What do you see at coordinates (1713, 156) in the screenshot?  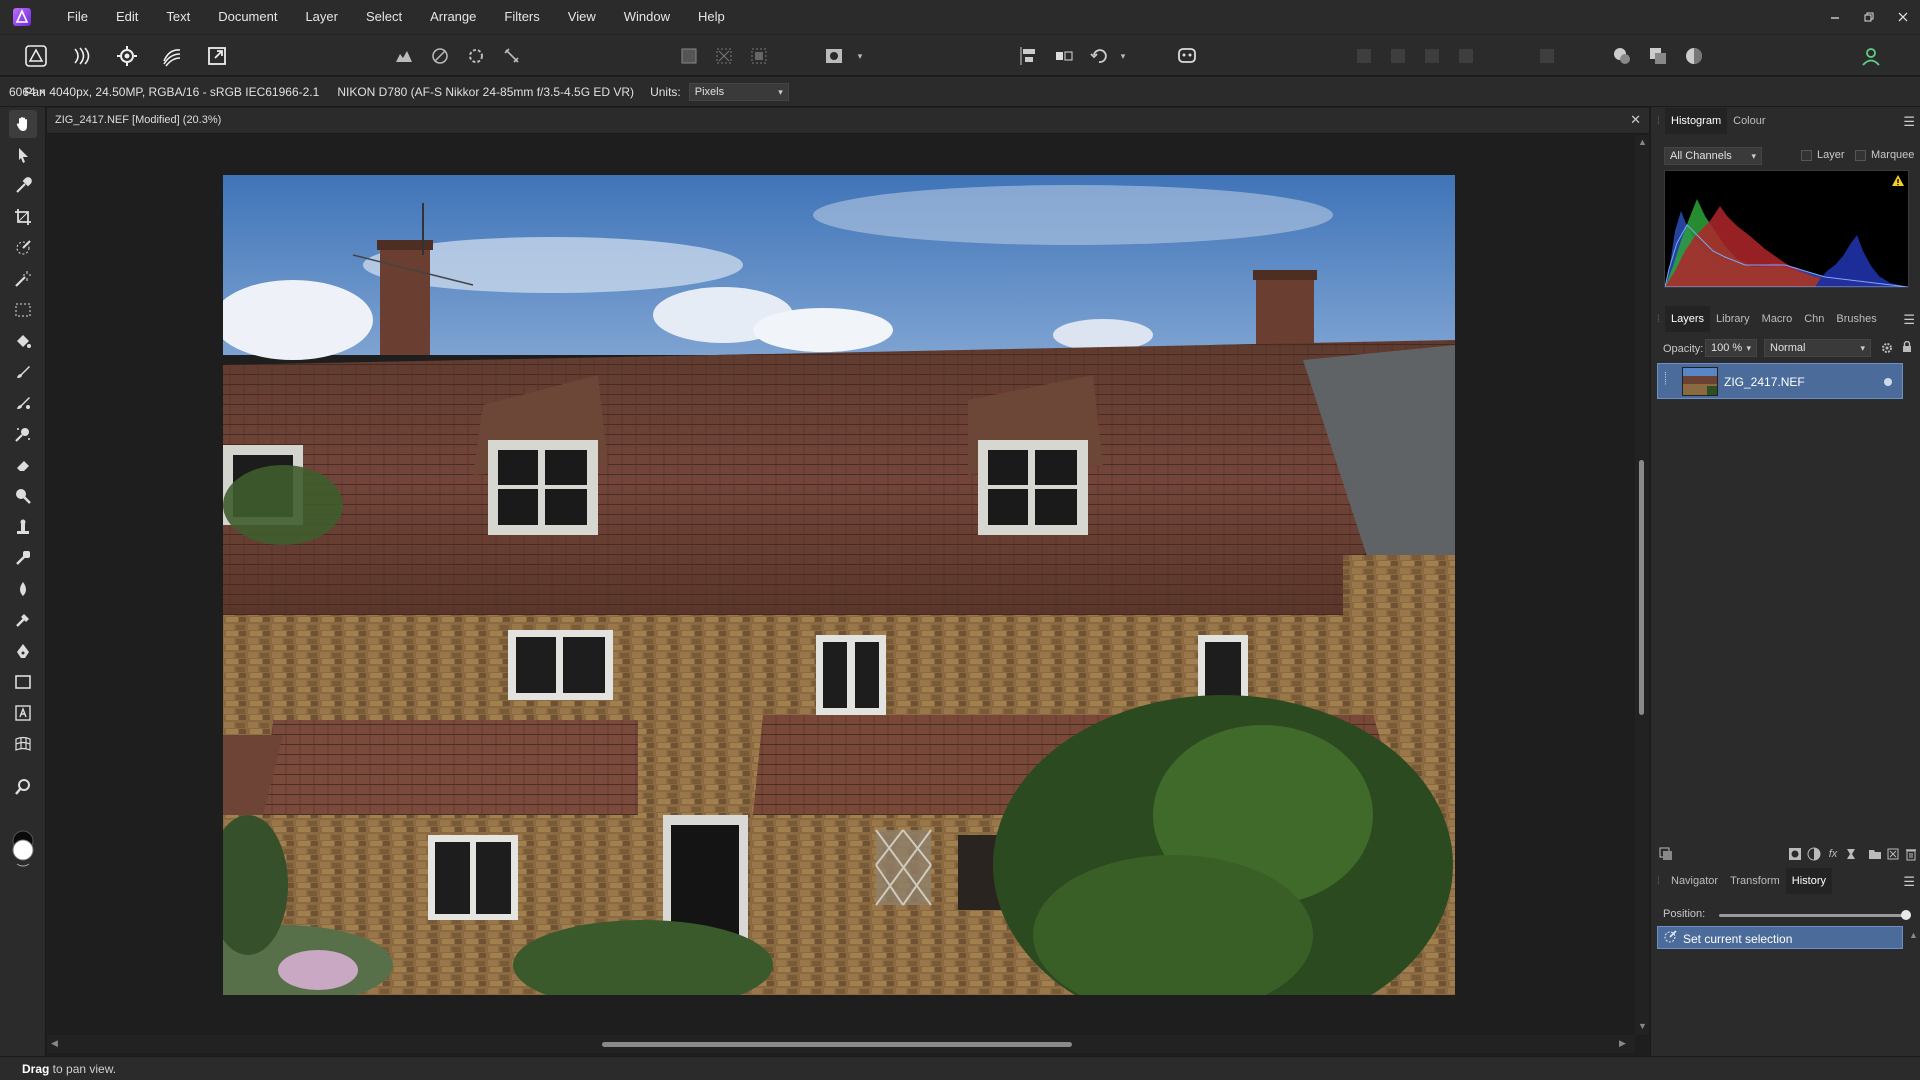 I see `channel-dropdown: All Channels ▾` at bounding box center [1713, 156].